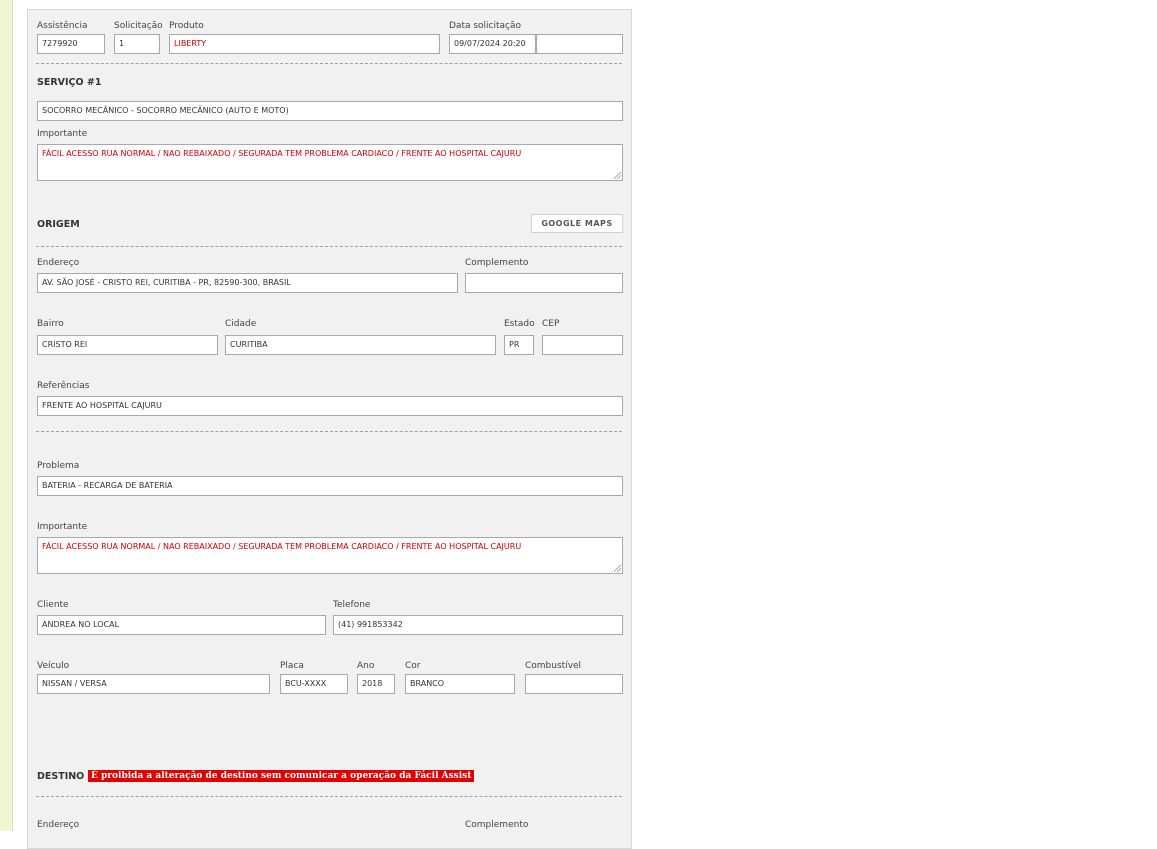  I want to click on ano-label: Ano, so click(366, 666).